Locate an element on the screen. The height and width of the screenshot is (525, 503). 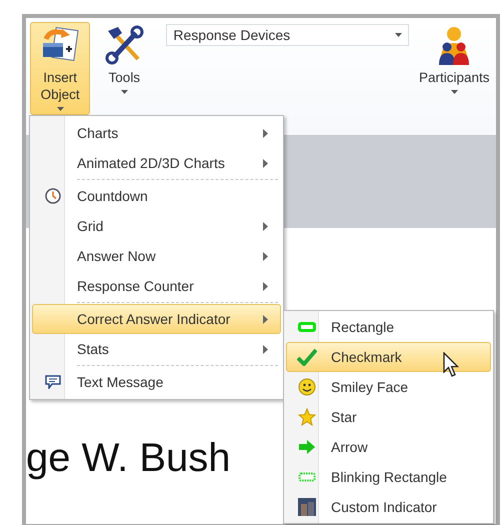
menu-item: Charts is located at coordinates (156, 133).